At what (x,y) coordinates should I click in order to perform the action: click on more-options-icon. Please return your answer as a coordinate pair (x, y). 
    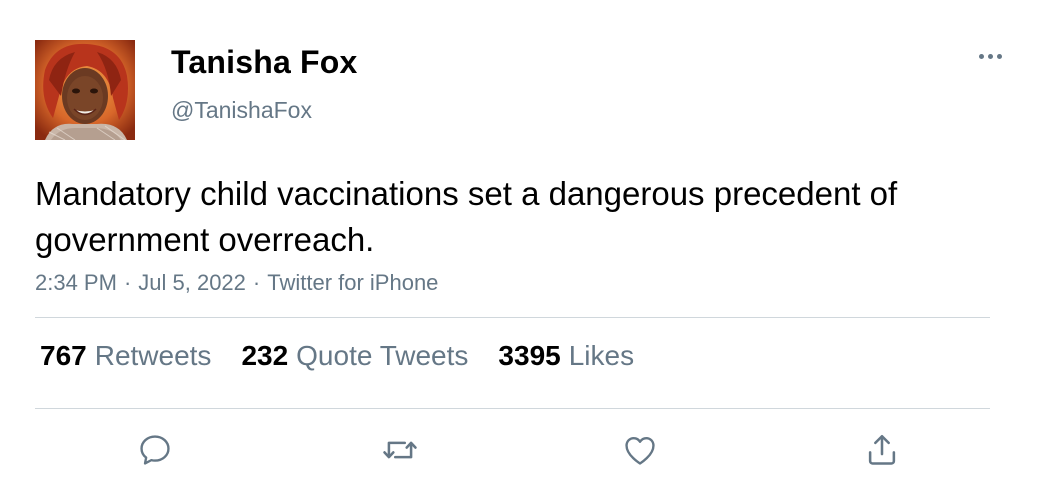
    Looking at the image, I should click on (990, 56).